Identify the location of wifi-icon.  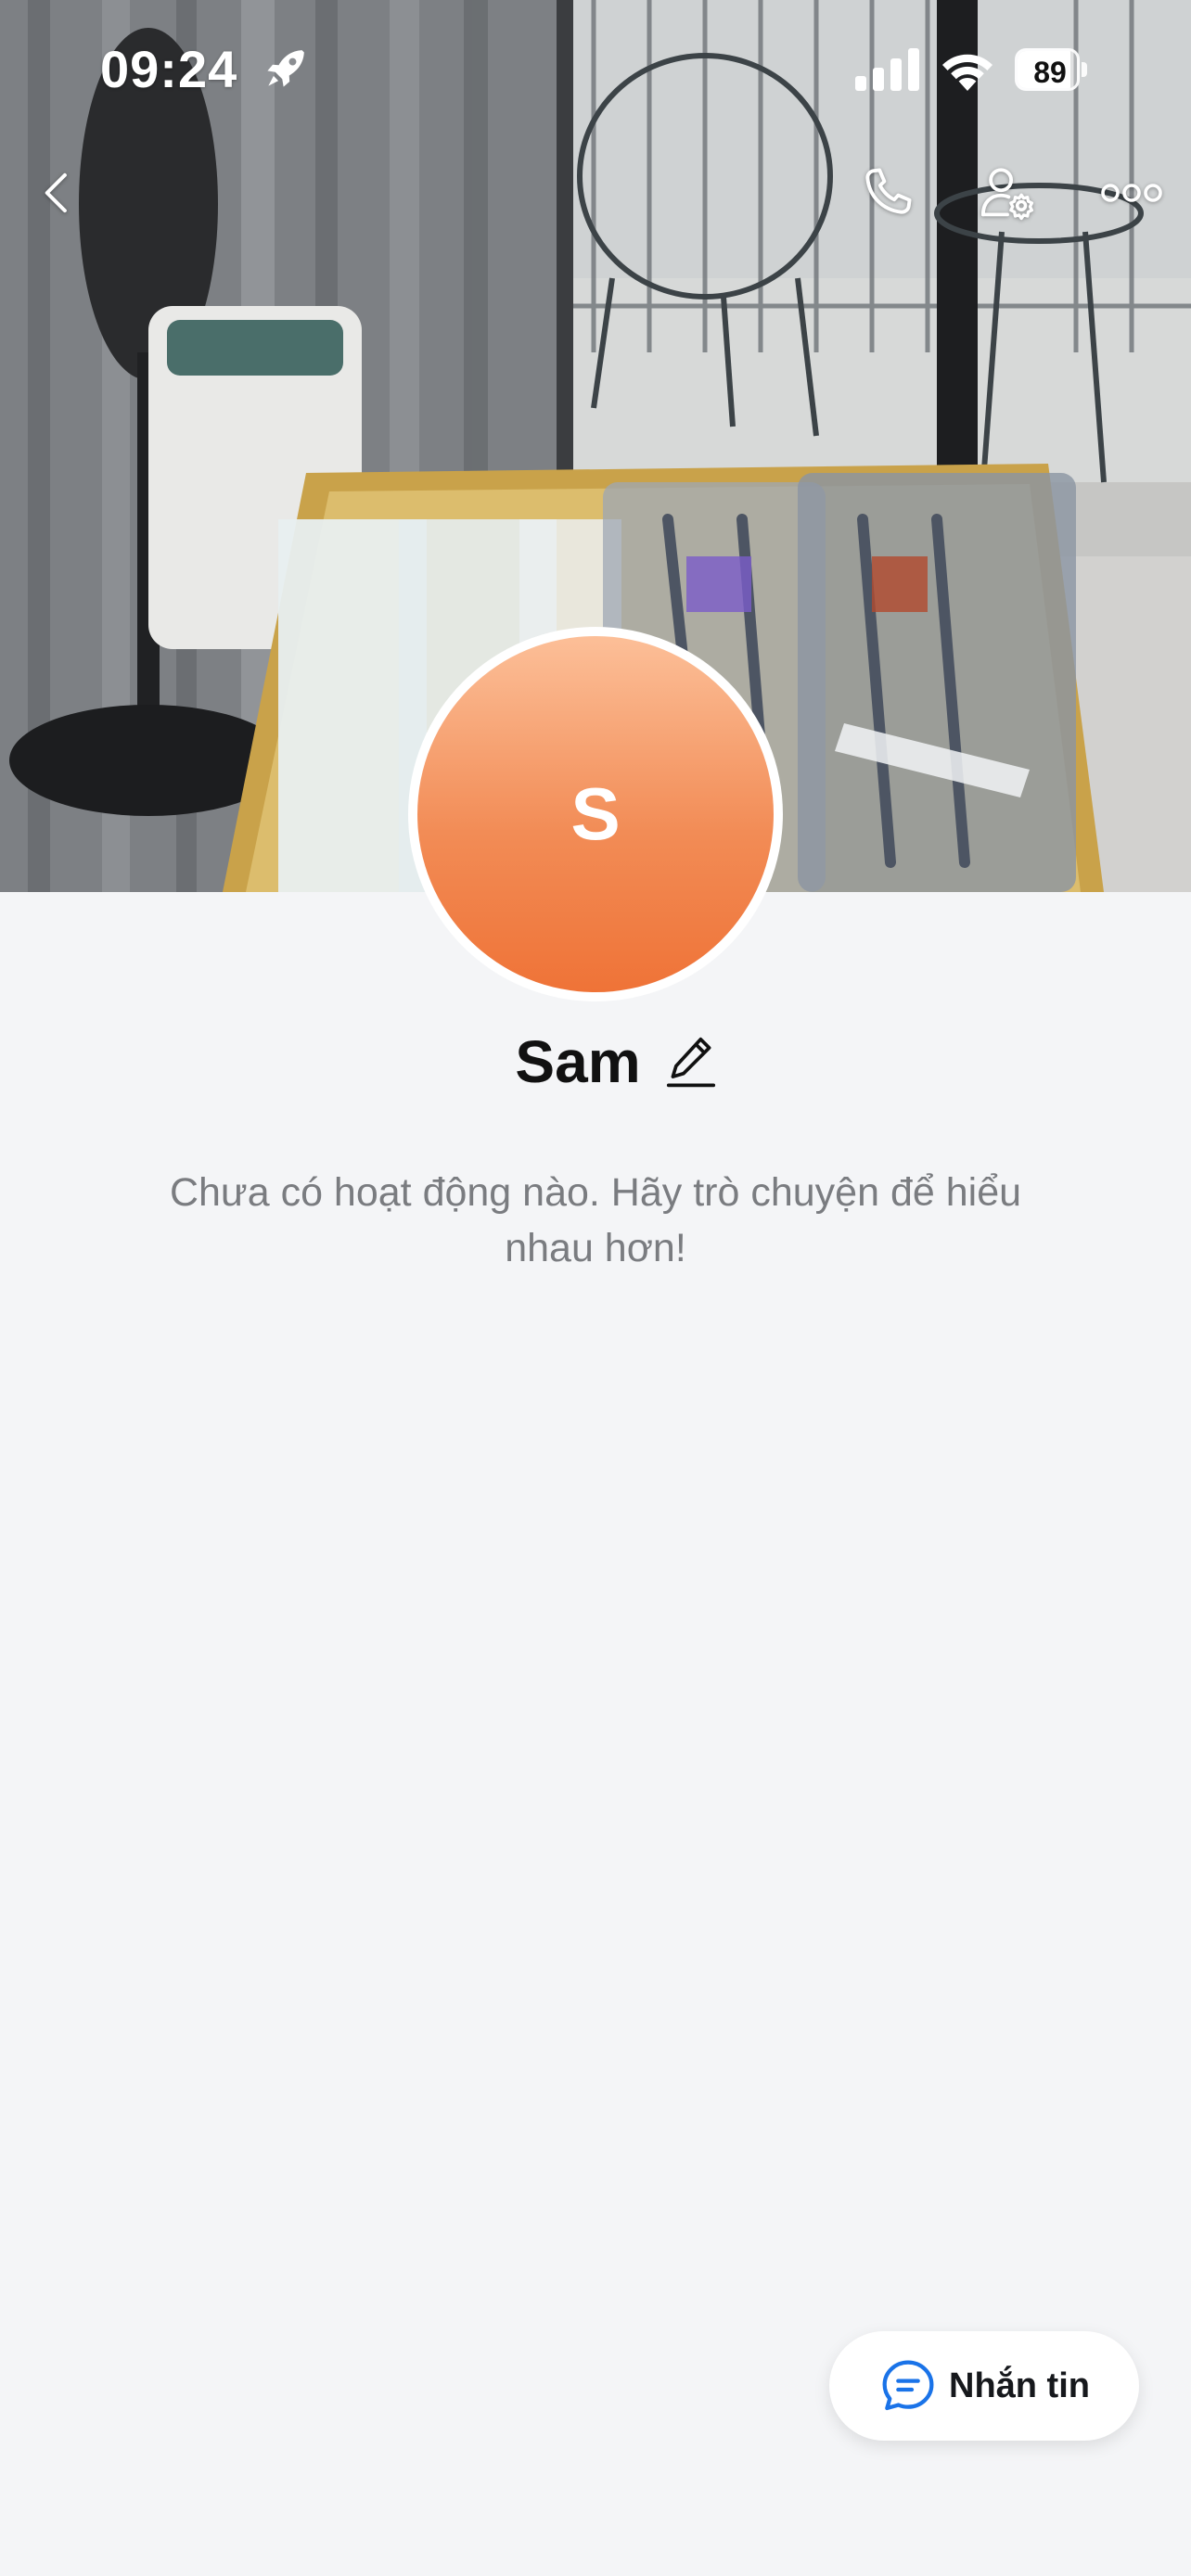
(967, 72).